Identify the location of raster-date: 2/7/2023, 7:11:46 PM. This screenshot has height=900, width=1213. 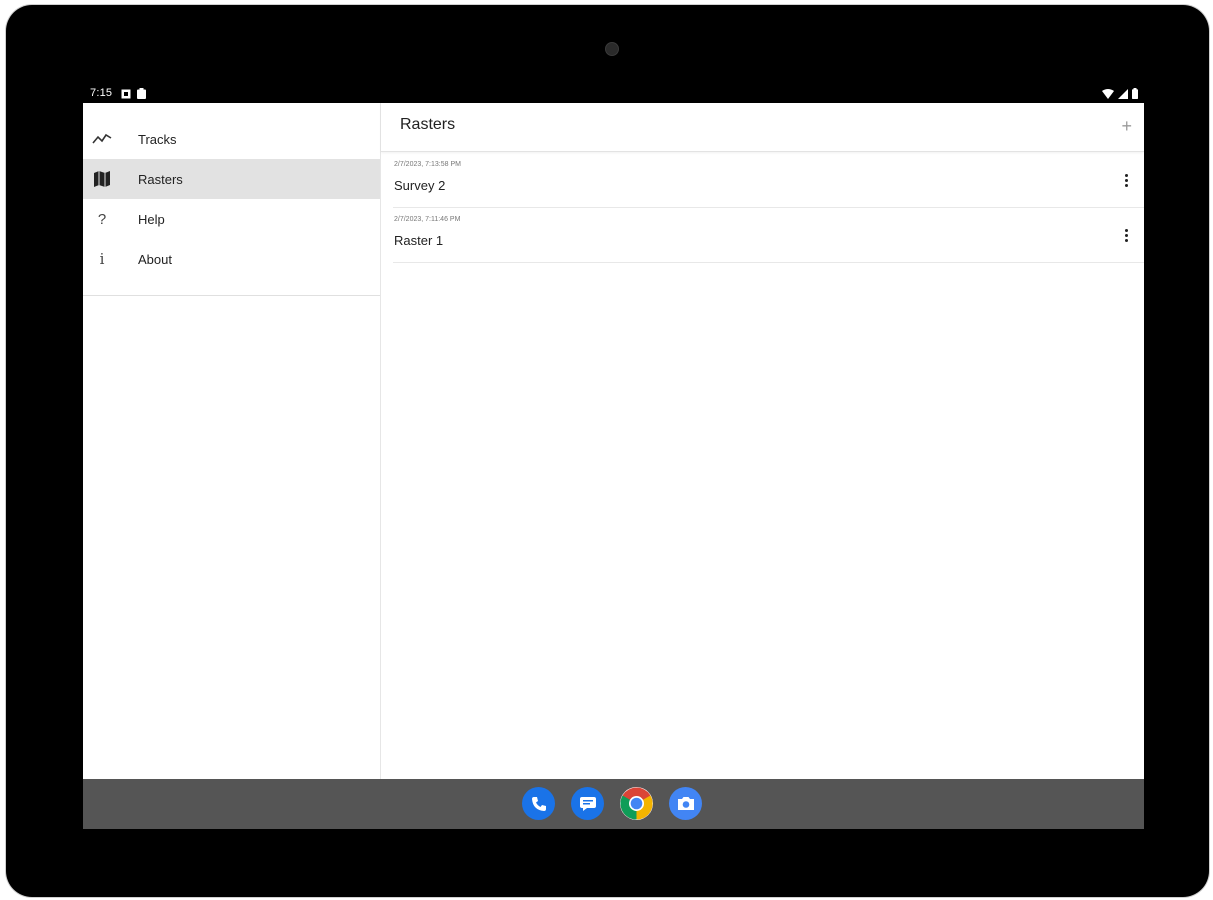
(427, 219).